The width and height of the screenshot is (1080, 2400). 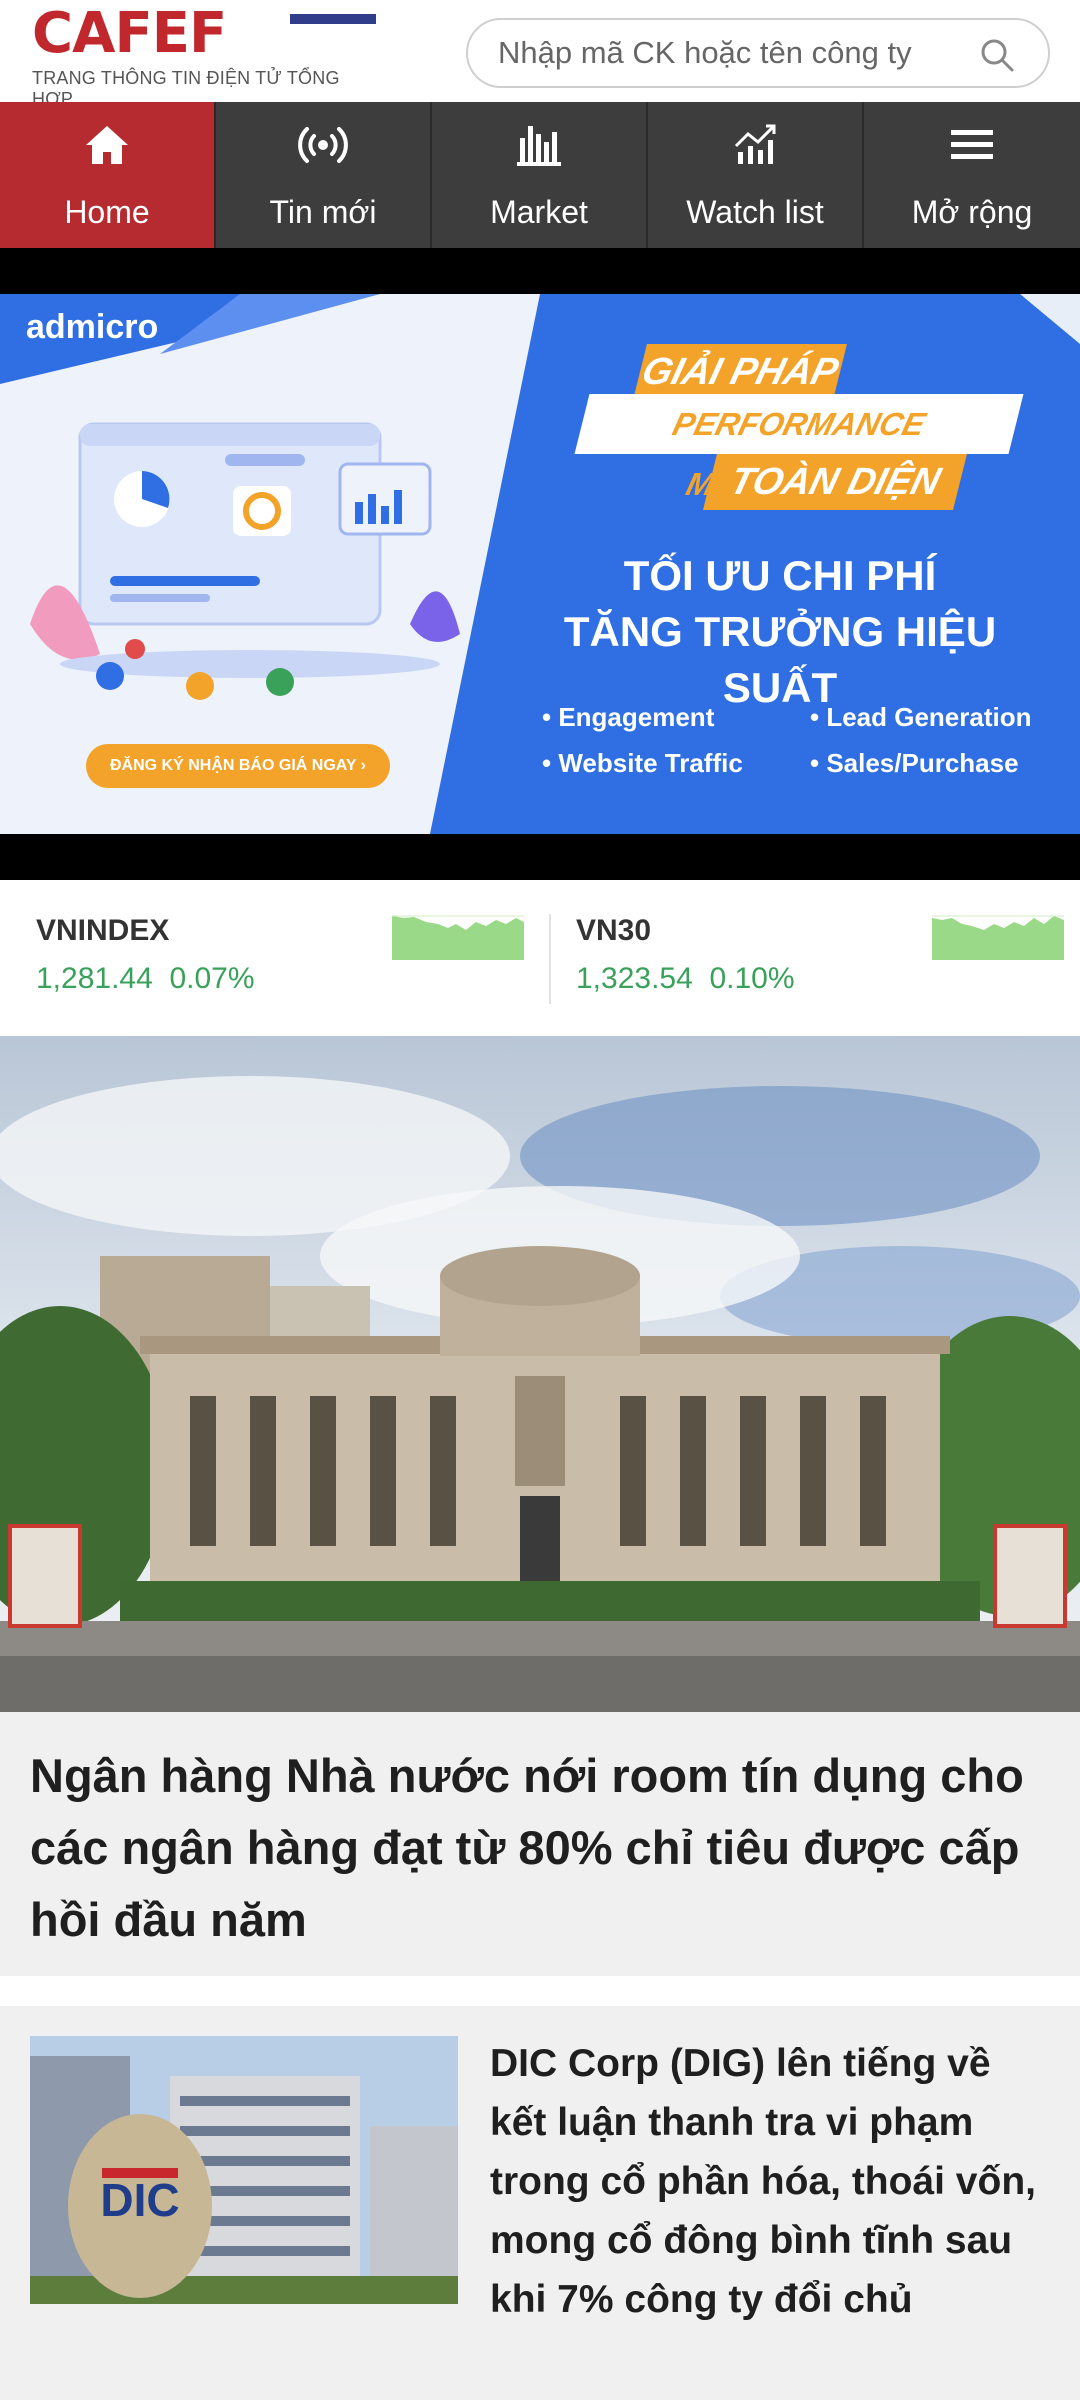 I want to click on ad-subheading: TỐI ƯU CHI PHÍ TĂNG TRƯỞNG HIỆU SUẤT, so click(x=780, y=632).